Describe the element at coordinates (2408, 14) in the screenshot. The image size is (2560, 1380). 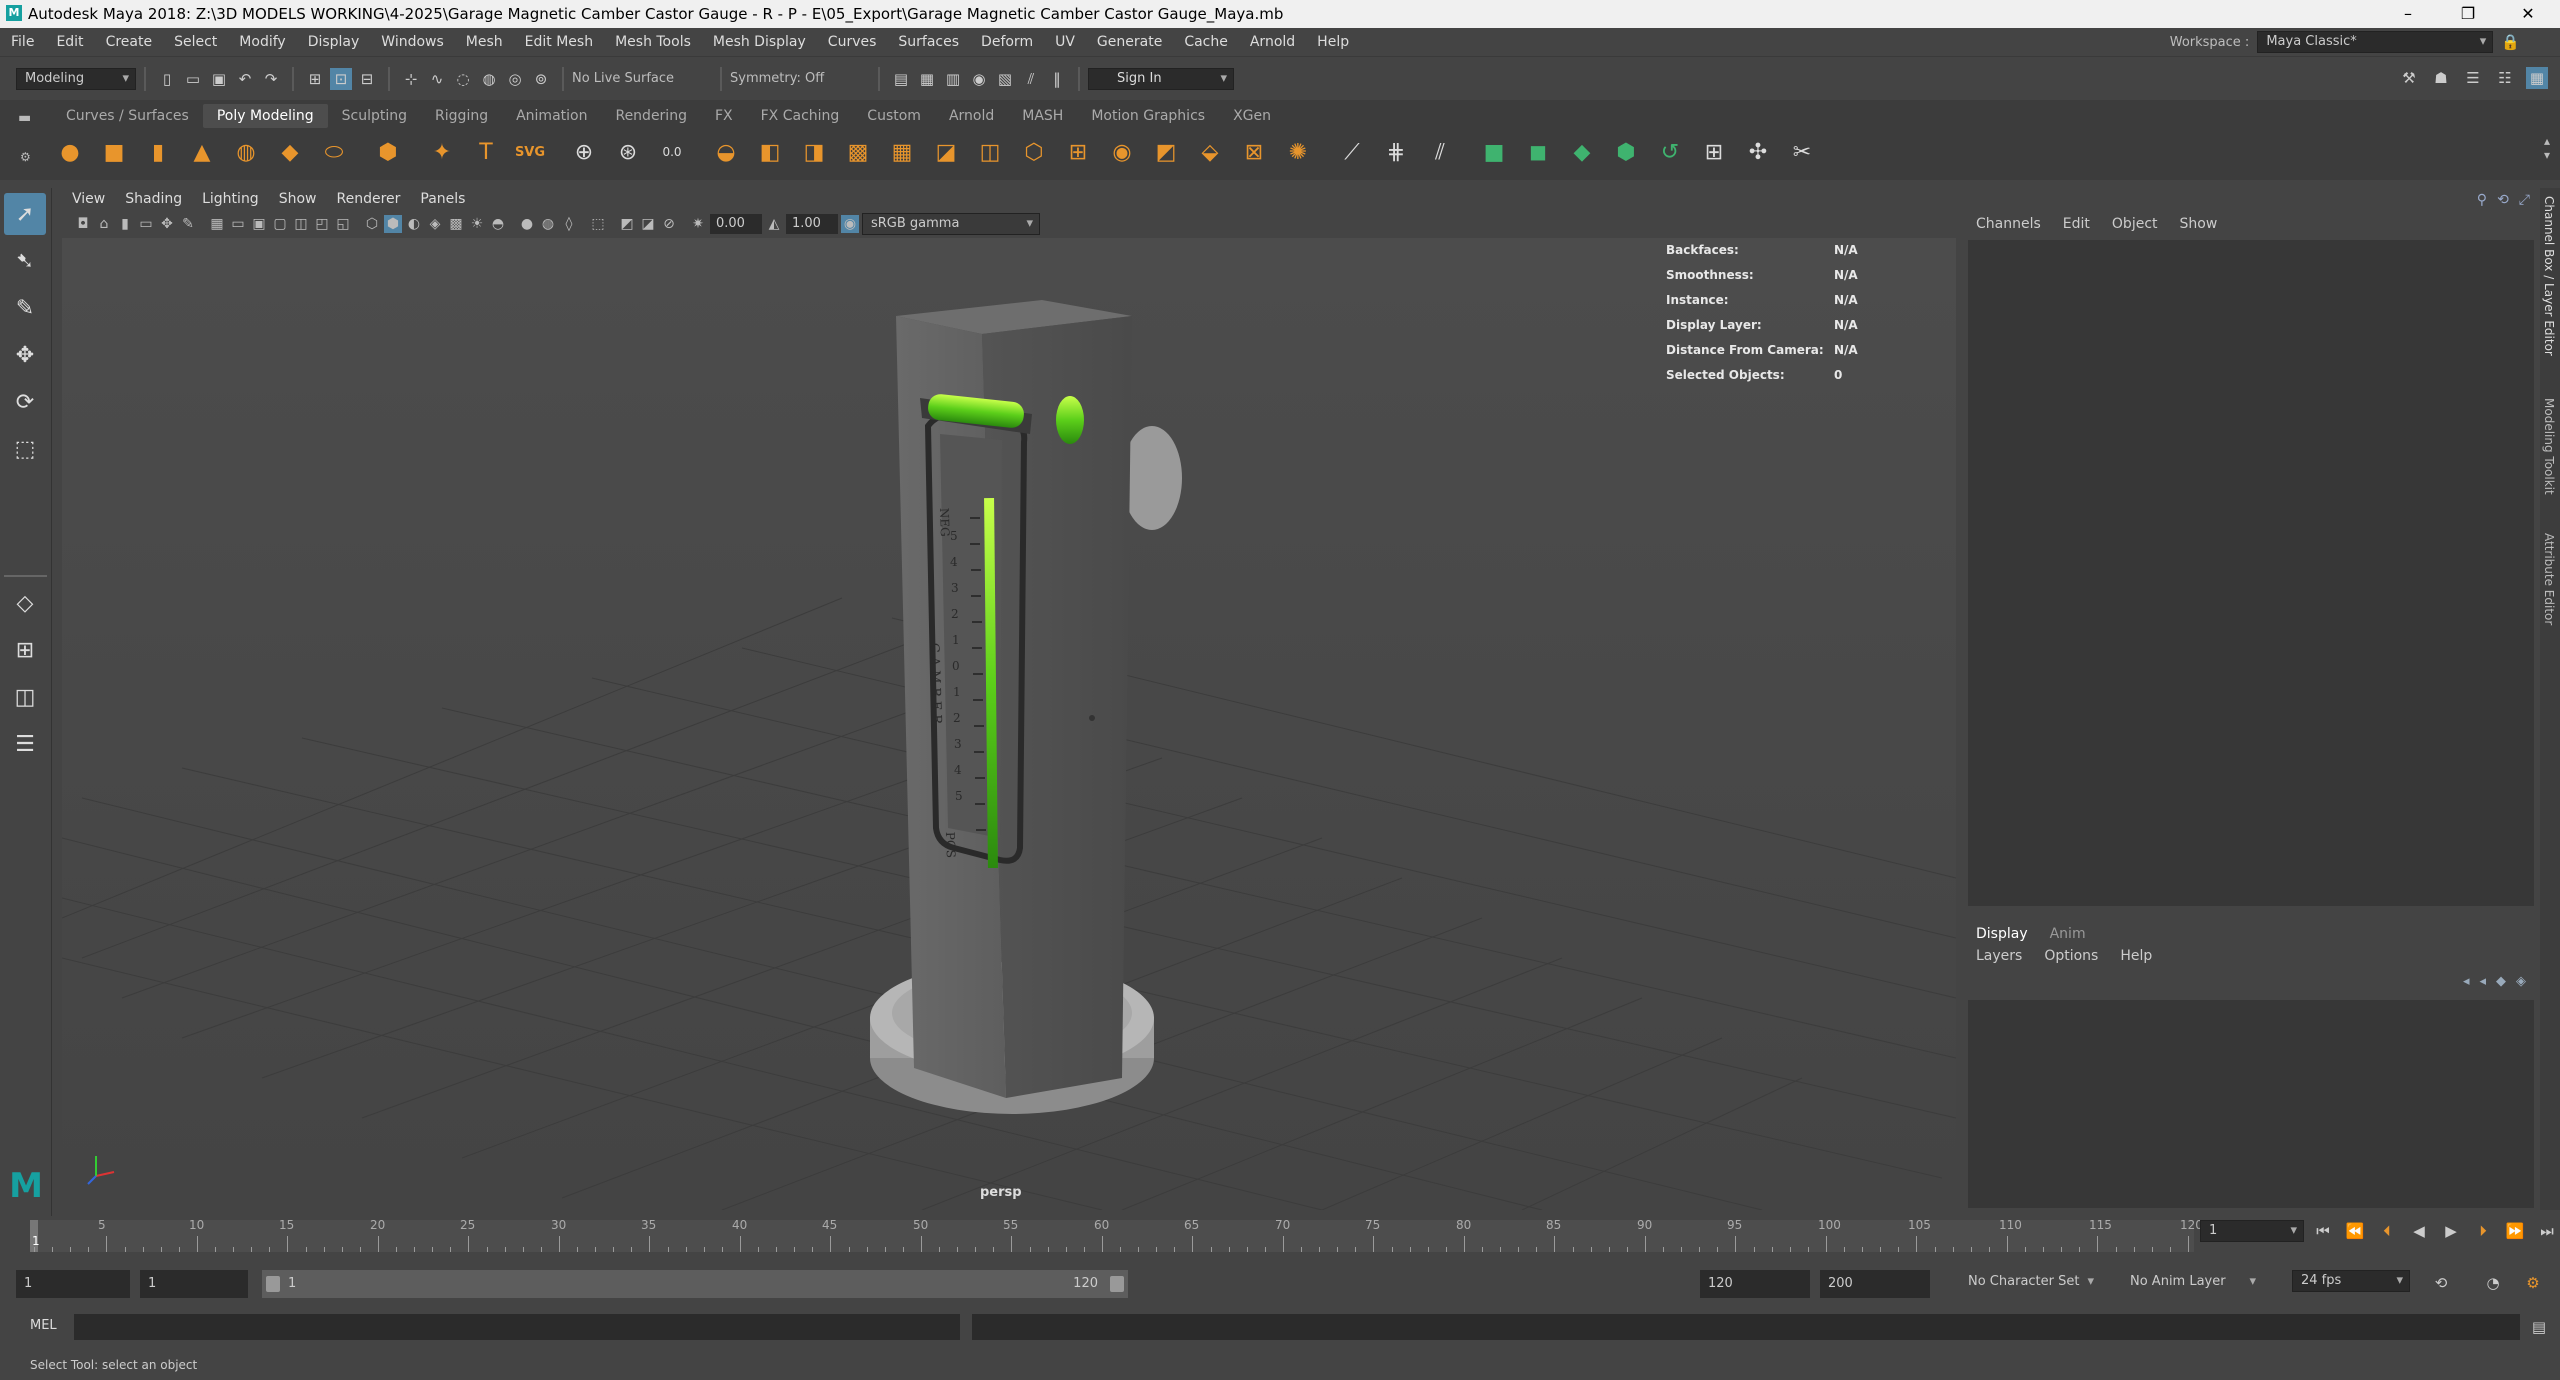
I see `minimize-button: –` at that location.